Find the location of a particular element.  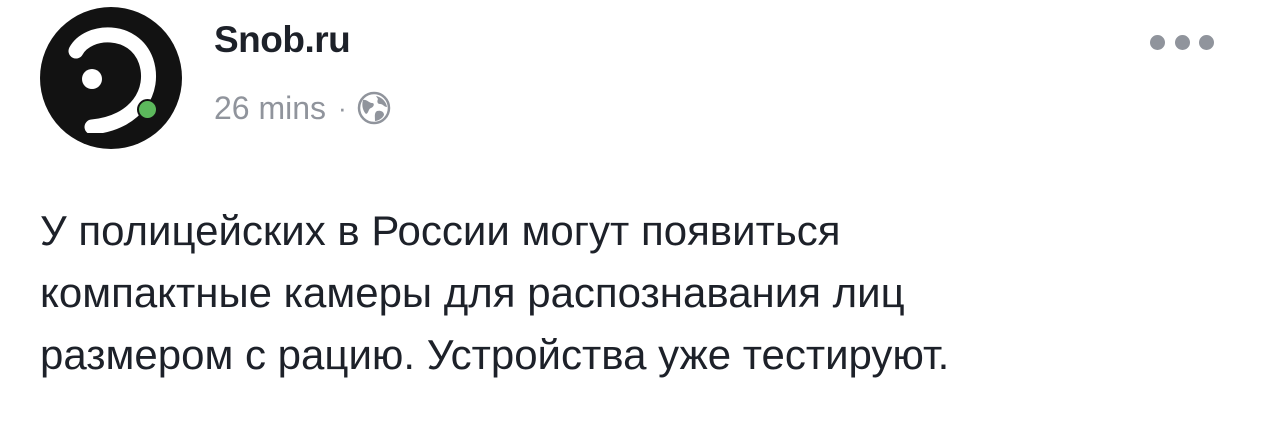

post-text-line: компактные камеры для распознавания лиц is located at coordinates (472, 292).